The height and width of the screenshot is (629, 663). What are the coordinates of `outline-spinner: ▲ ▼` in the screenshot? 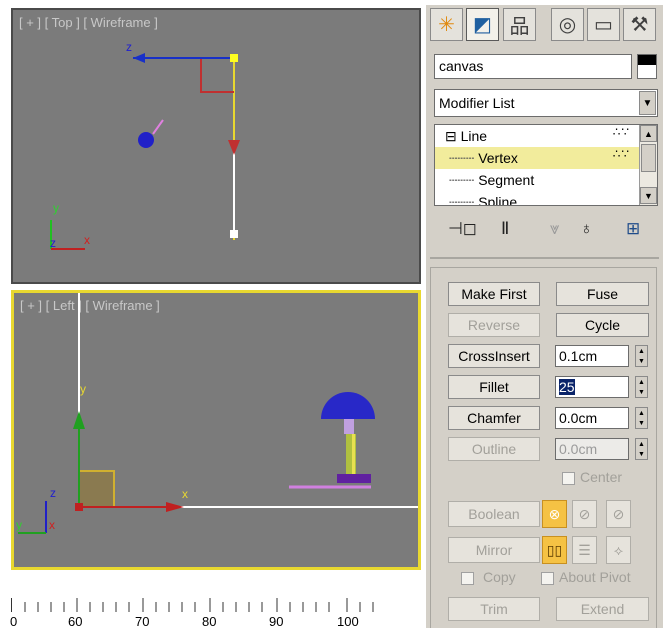 It's located at (641, 449).